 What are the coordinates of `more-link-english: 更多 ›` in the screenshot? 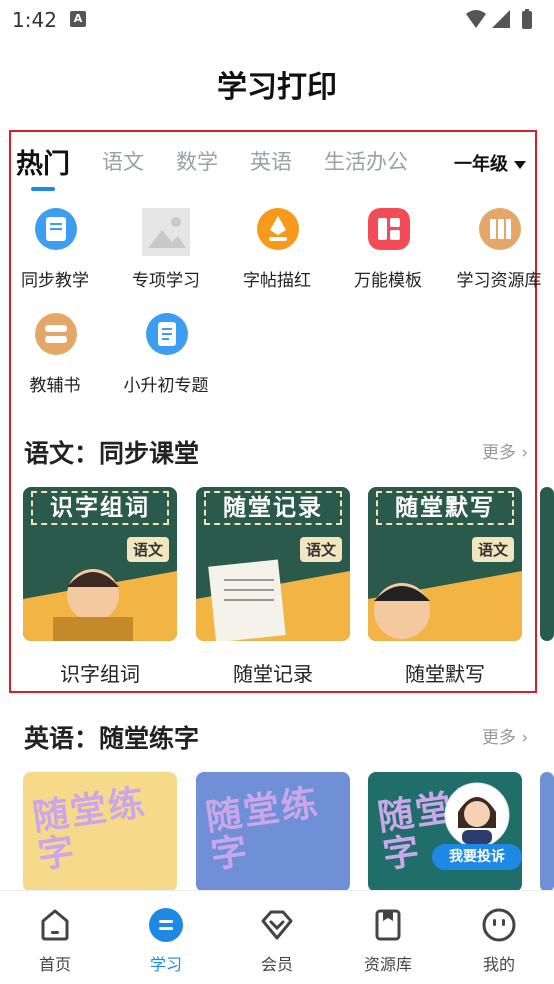 It's located at (505, 735).